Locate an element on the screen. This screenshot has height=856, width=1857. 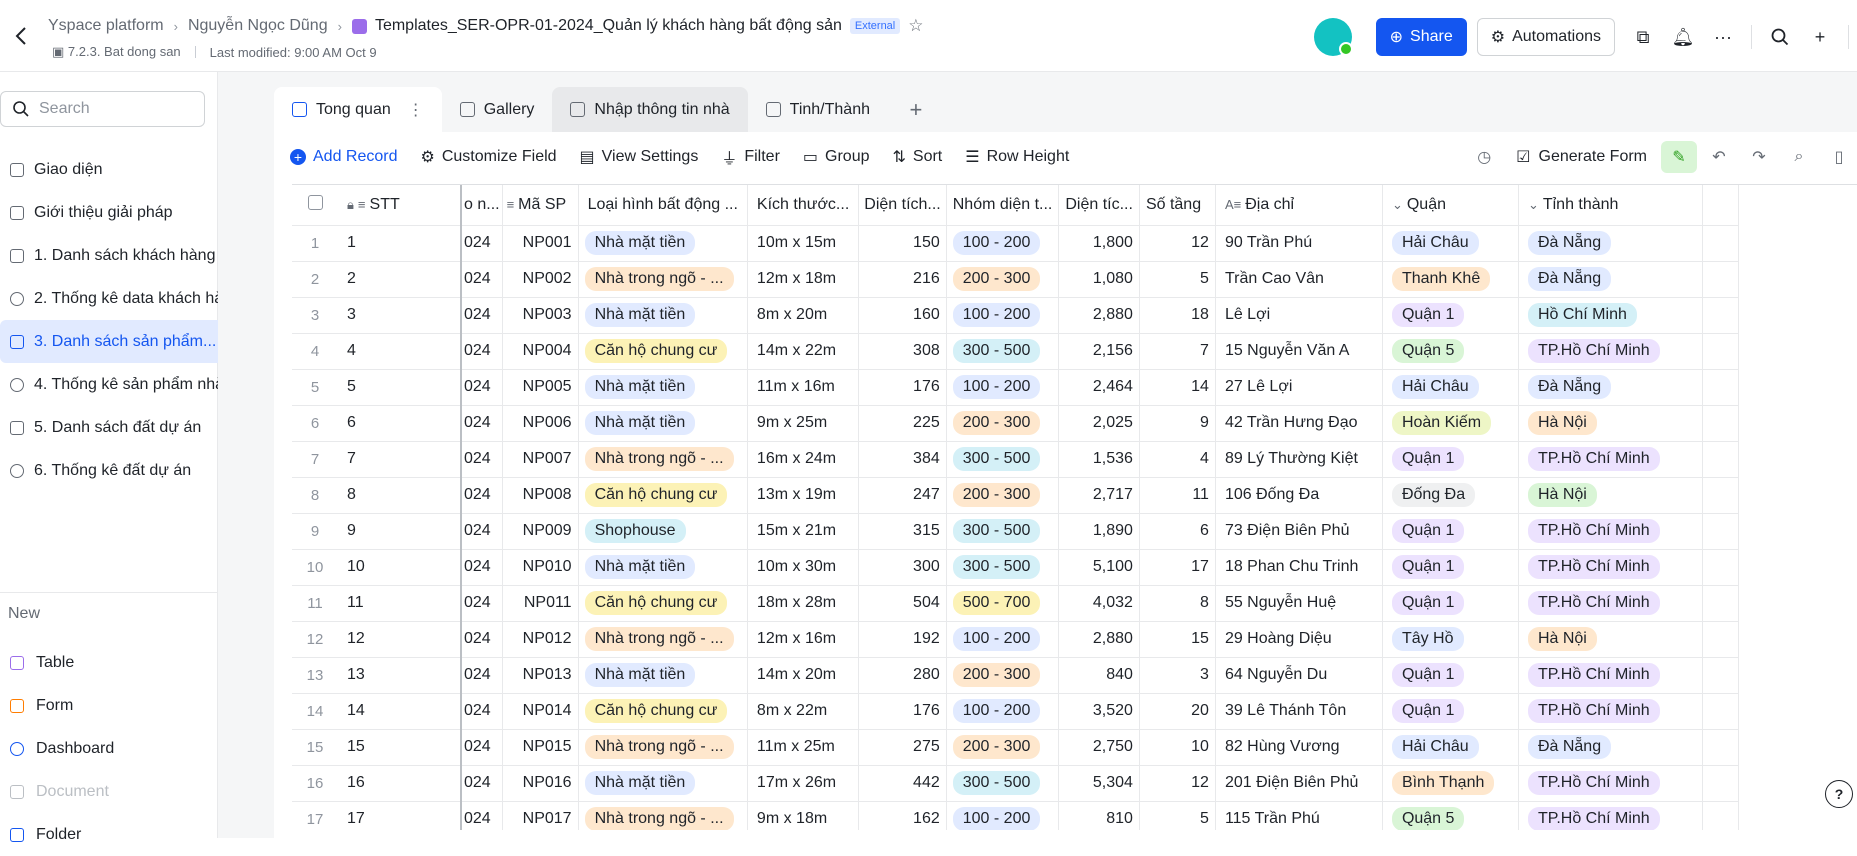
cell-stt: 6 is located at coordinates (400, 423).